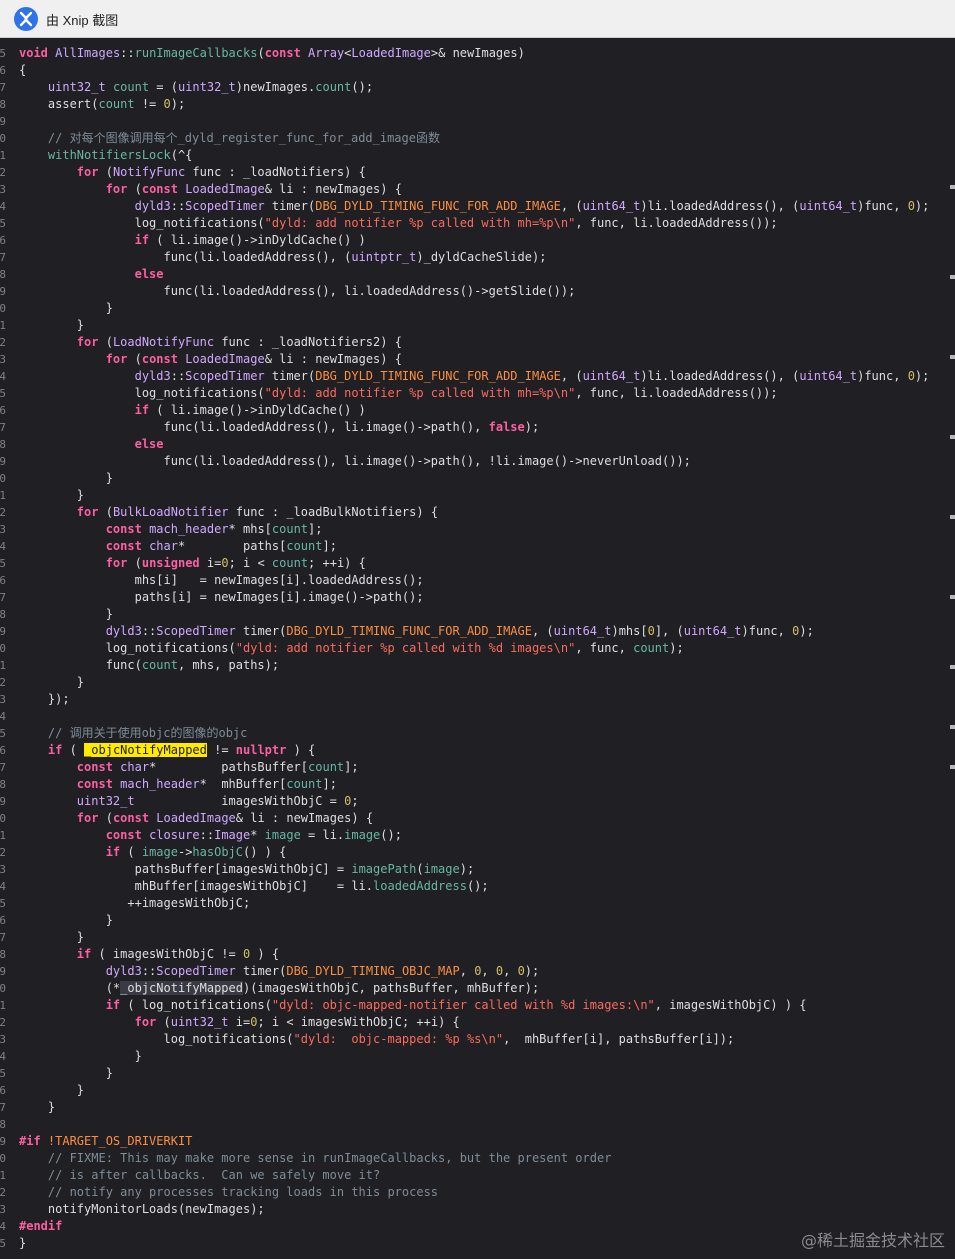  Describe the element at coordinates (477, 563) in the screenshot. I see `code-line: 5 for (unsigned i=0; i < count; ++i) {` at that location.